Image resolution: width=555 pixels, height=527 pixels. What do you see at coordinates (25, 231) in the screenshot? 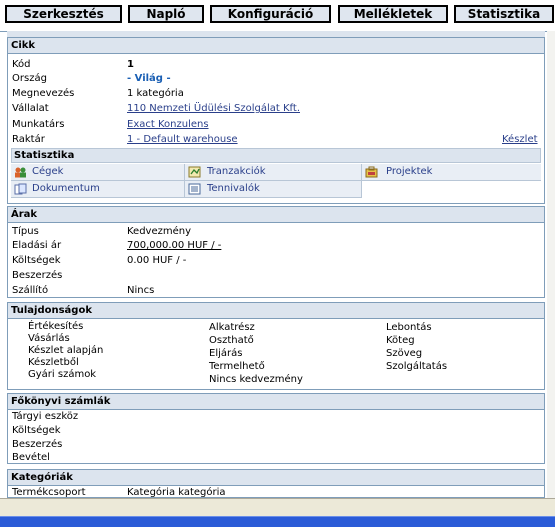
I see `label-tipus: Típus` at bounding box center [25, 231].